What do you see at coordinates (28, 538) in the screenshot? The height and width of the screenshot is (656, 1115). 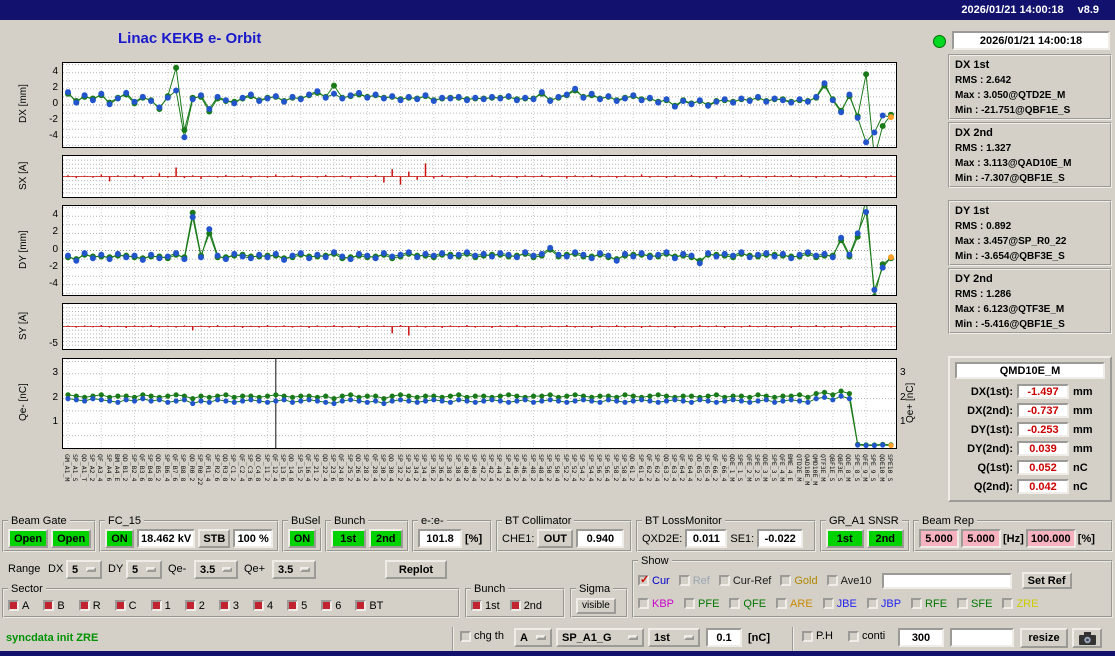 I see `beam-gate-open-1-button: Open` at bounding box center [28, 538].